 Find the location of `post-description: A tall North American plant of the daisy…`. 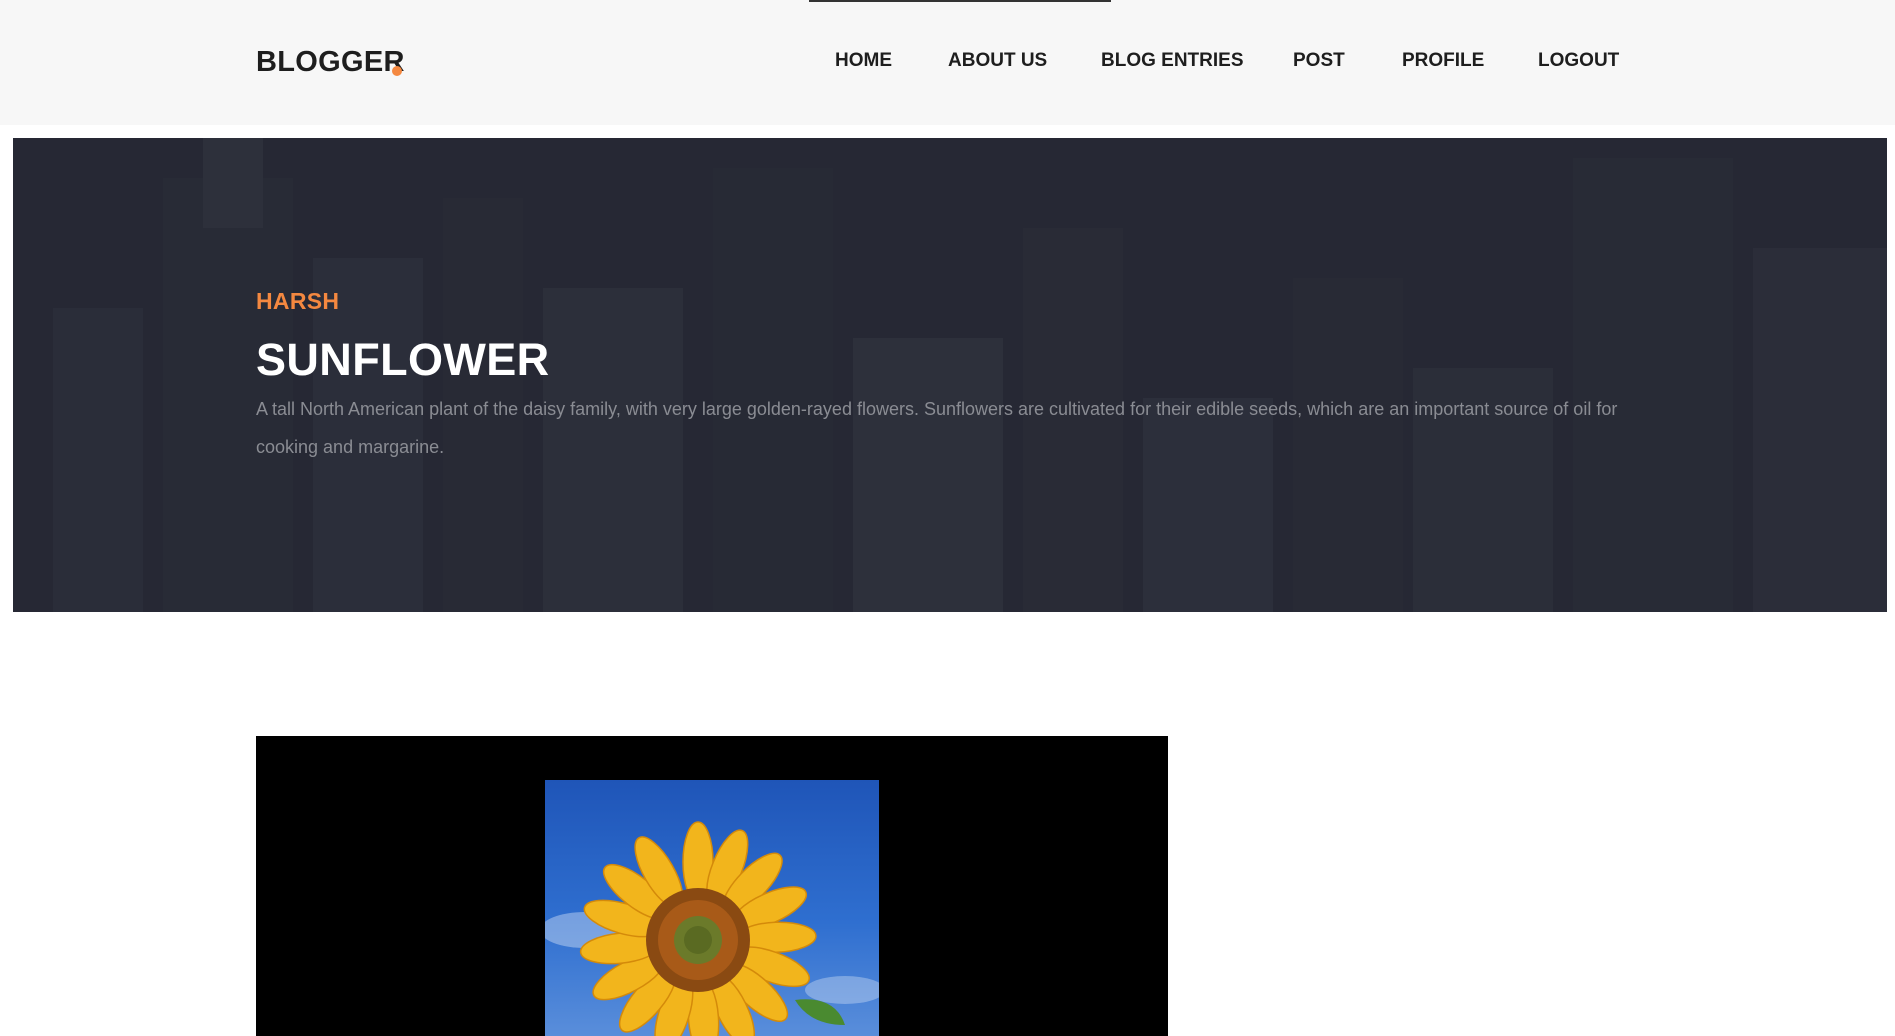

post-description: A tall North American plant of the daisy… is located at coordinates (937, 428).